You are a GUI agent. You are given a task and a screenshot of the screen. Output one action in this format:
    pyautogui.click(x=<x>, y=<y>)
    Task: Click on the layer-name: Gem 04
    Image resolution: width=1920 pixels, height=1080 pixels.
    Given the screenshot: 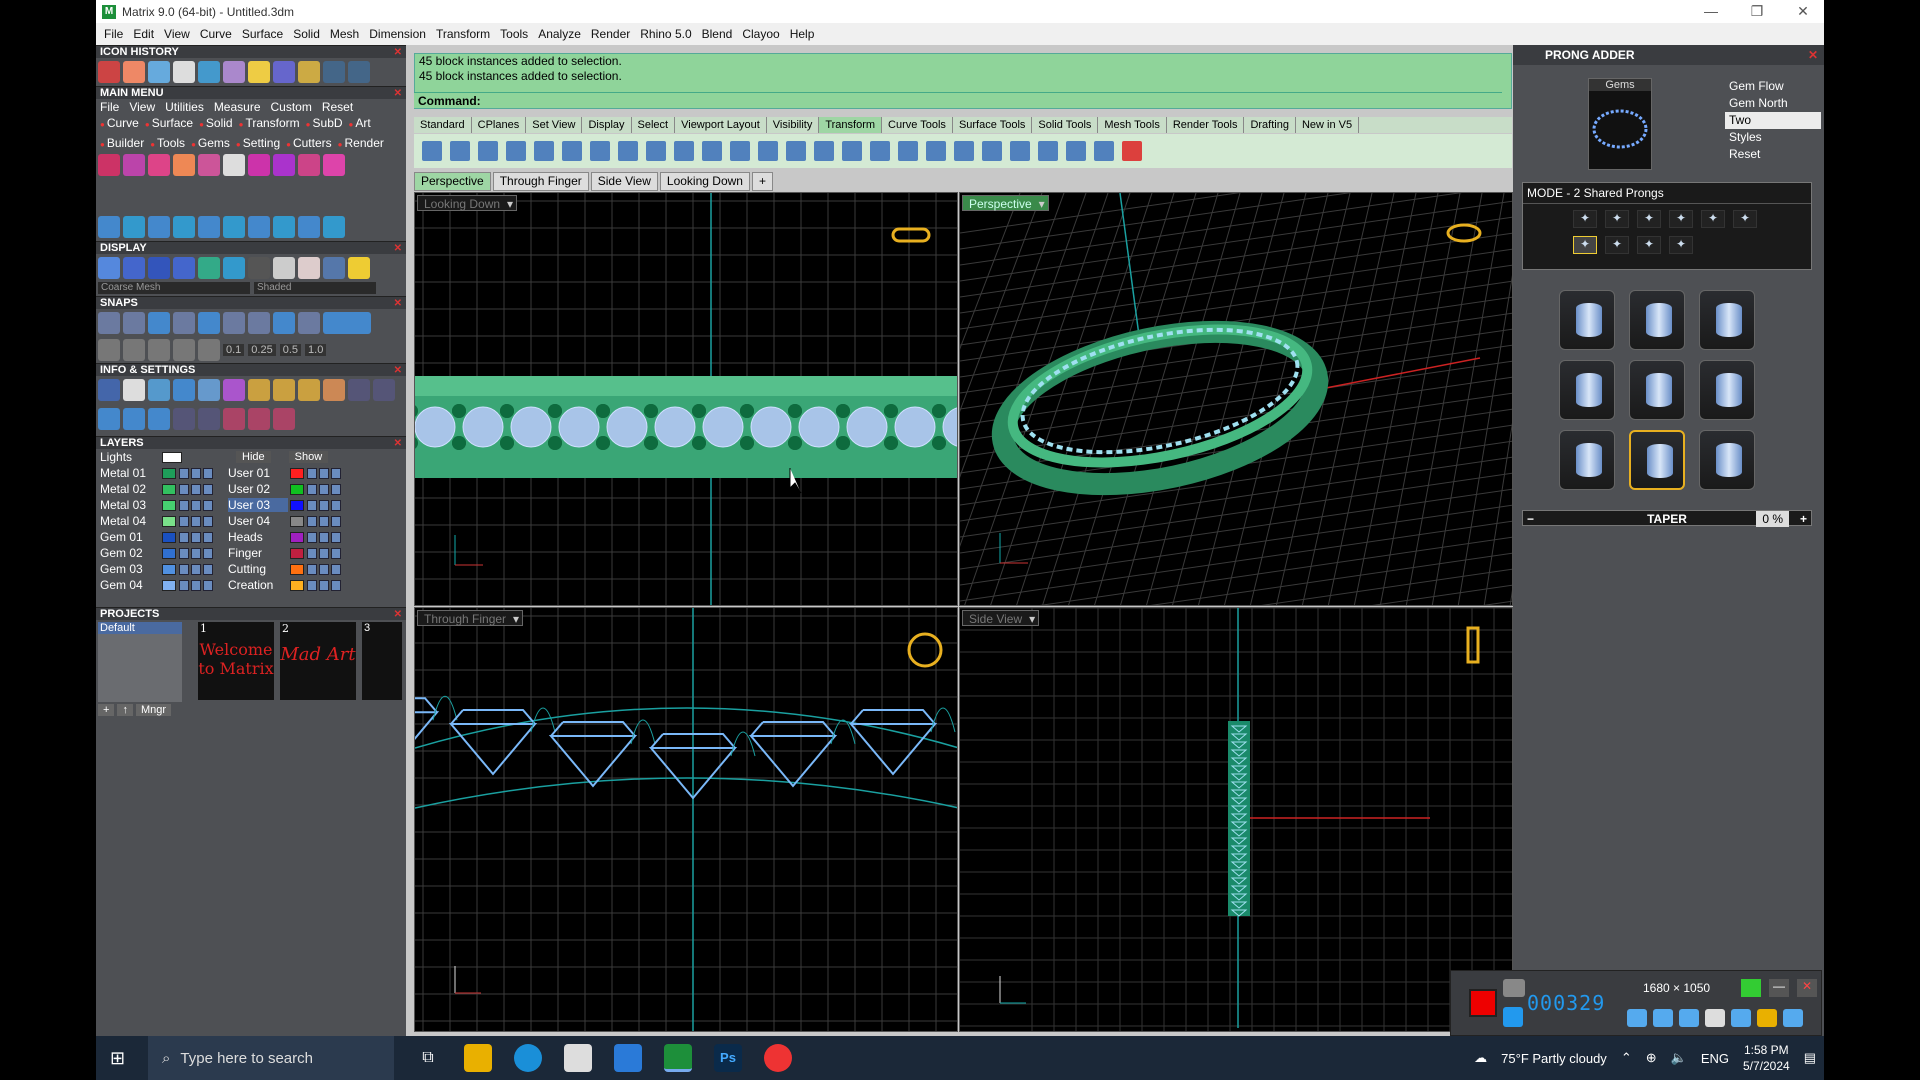 What is the action you would take?
    pyautogui.click(x=130, y=585)
    